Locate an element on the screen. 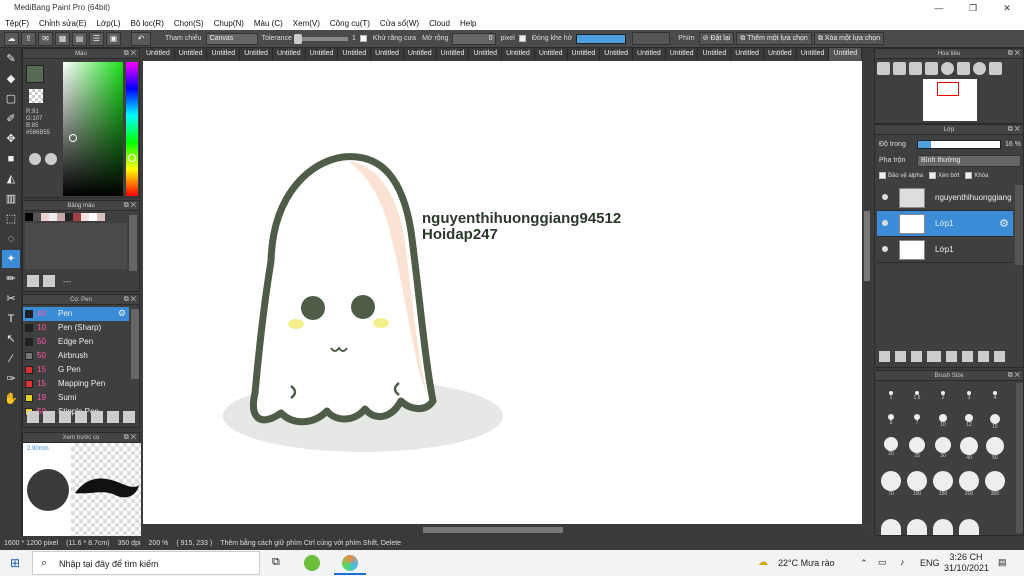  duplicate-layer-icon is located at coordinates (967, 356).